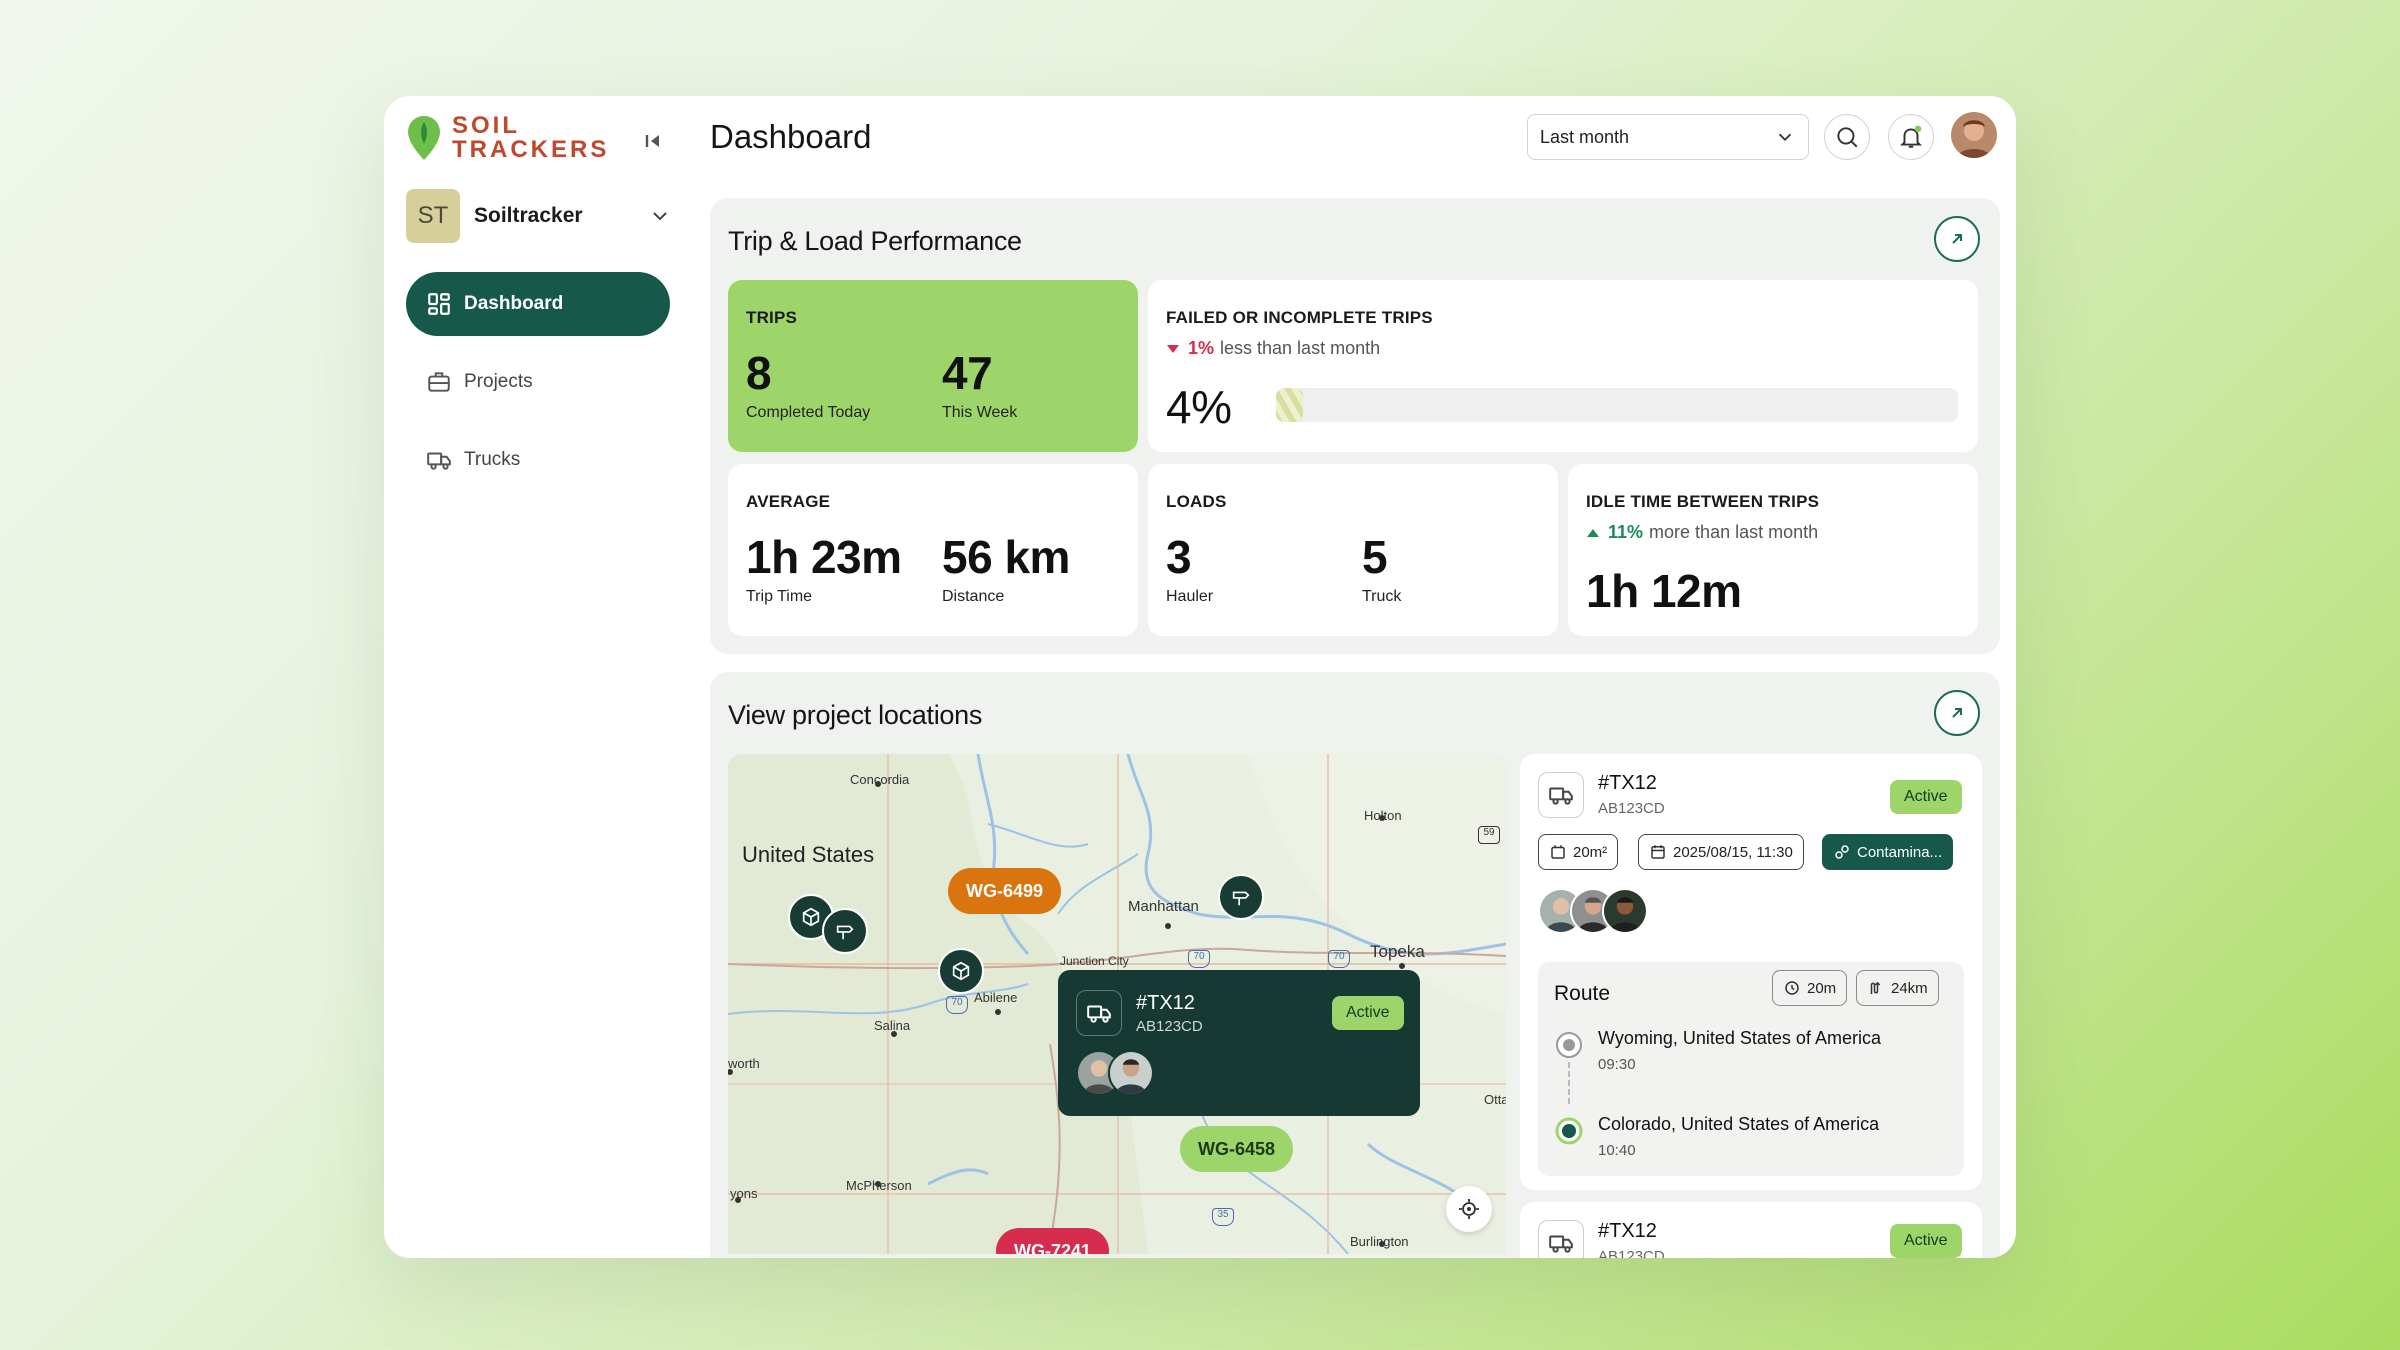 The image size is (2400, 1350). I want to click on vehicle-card: #TX12 AB123CD Active, so click(1751, 1230).